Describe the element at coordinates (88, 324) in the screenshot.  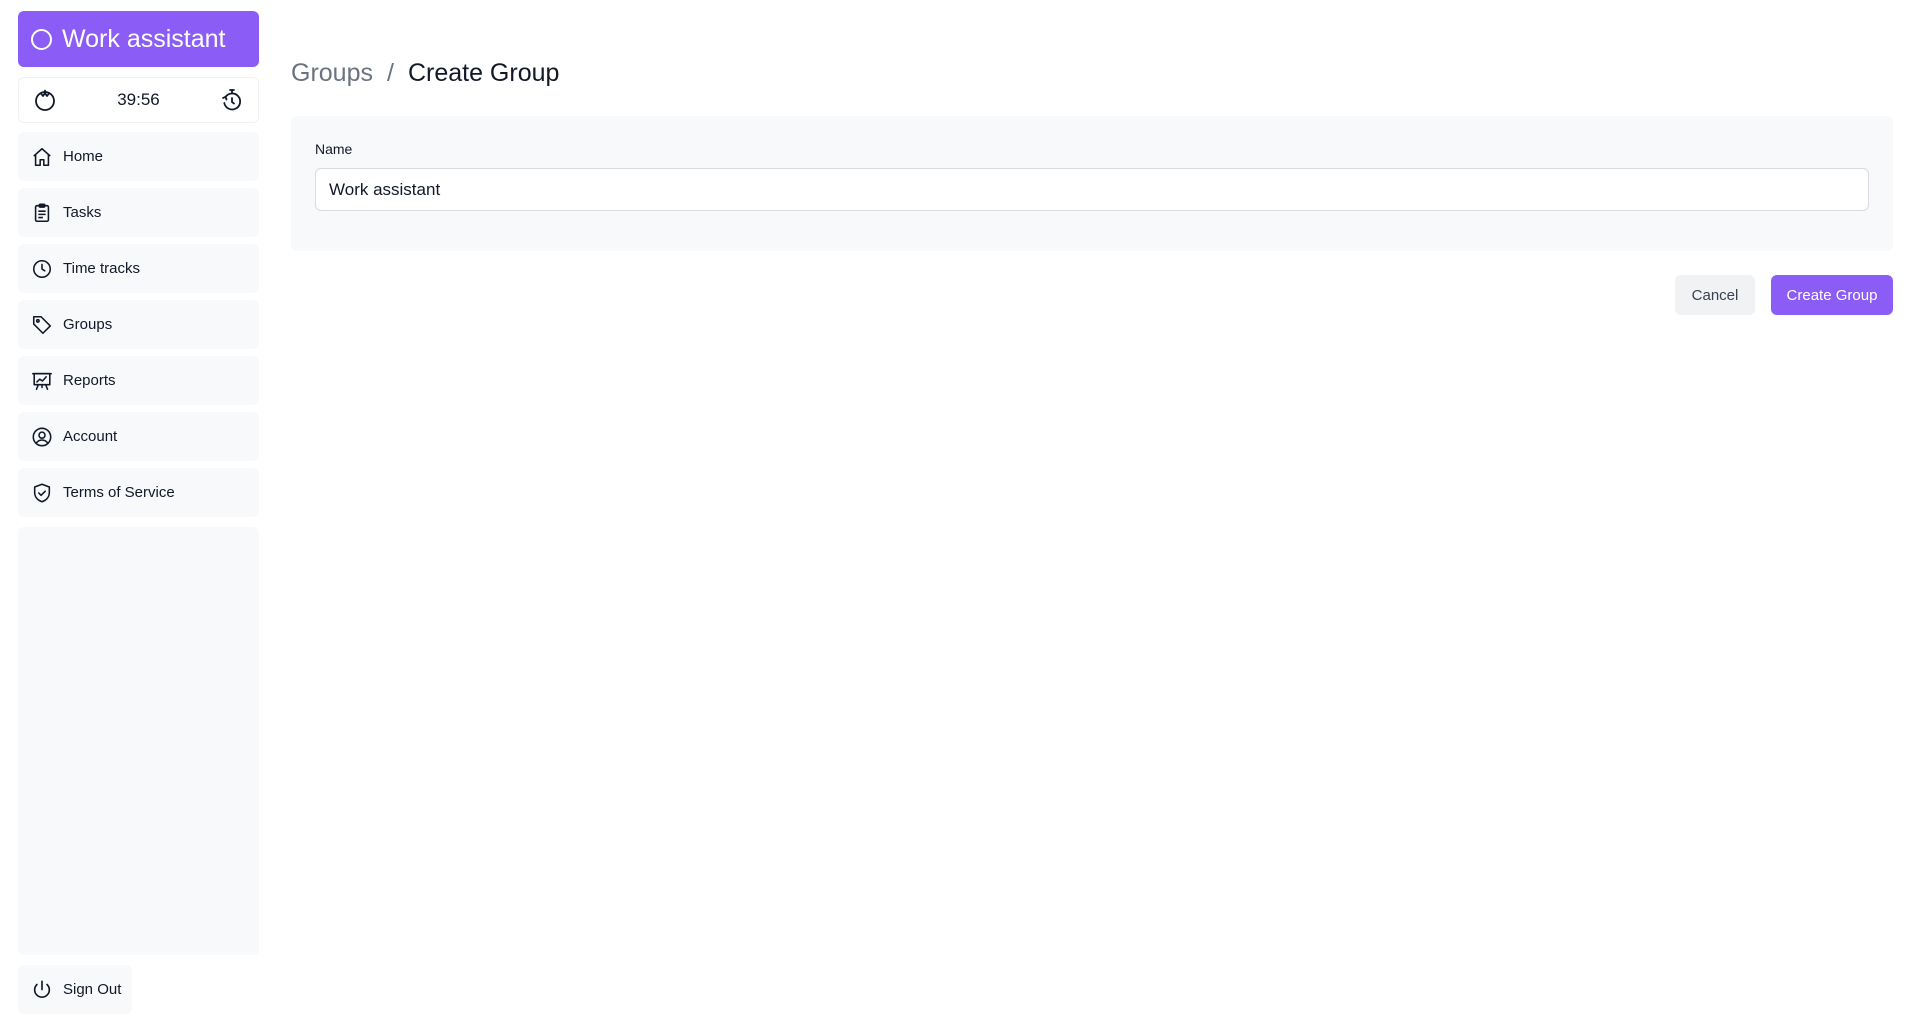
I see `sidebar-item-label: Groups` at that location.